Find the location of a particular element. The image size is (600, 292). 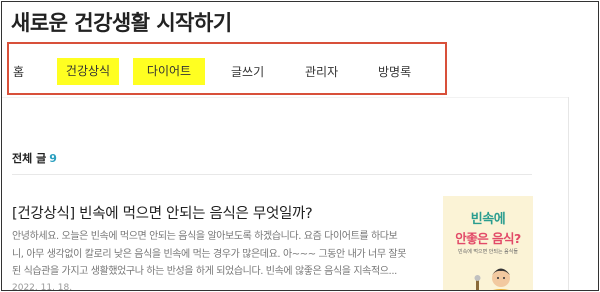

nav-item-write: 글쓰기 is located at coordinates (247, 72).